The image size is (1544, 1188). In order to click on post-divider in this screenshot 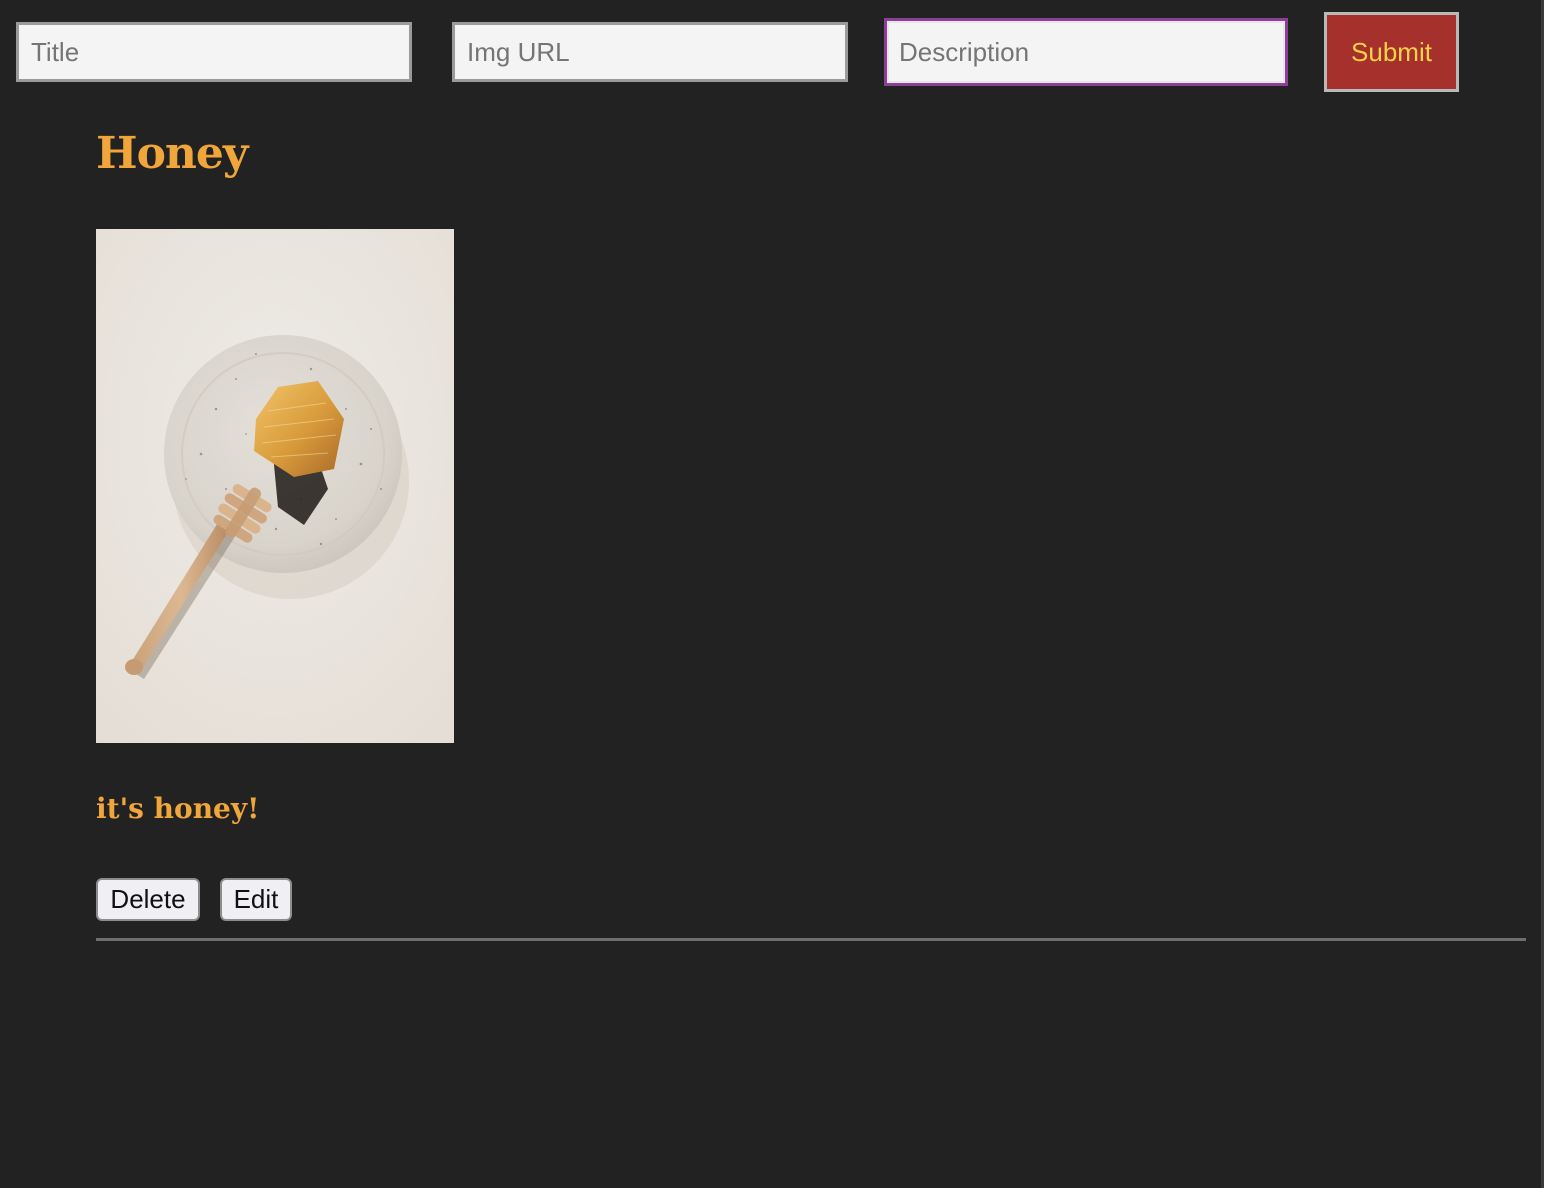, I will do `click(811, 939)`.